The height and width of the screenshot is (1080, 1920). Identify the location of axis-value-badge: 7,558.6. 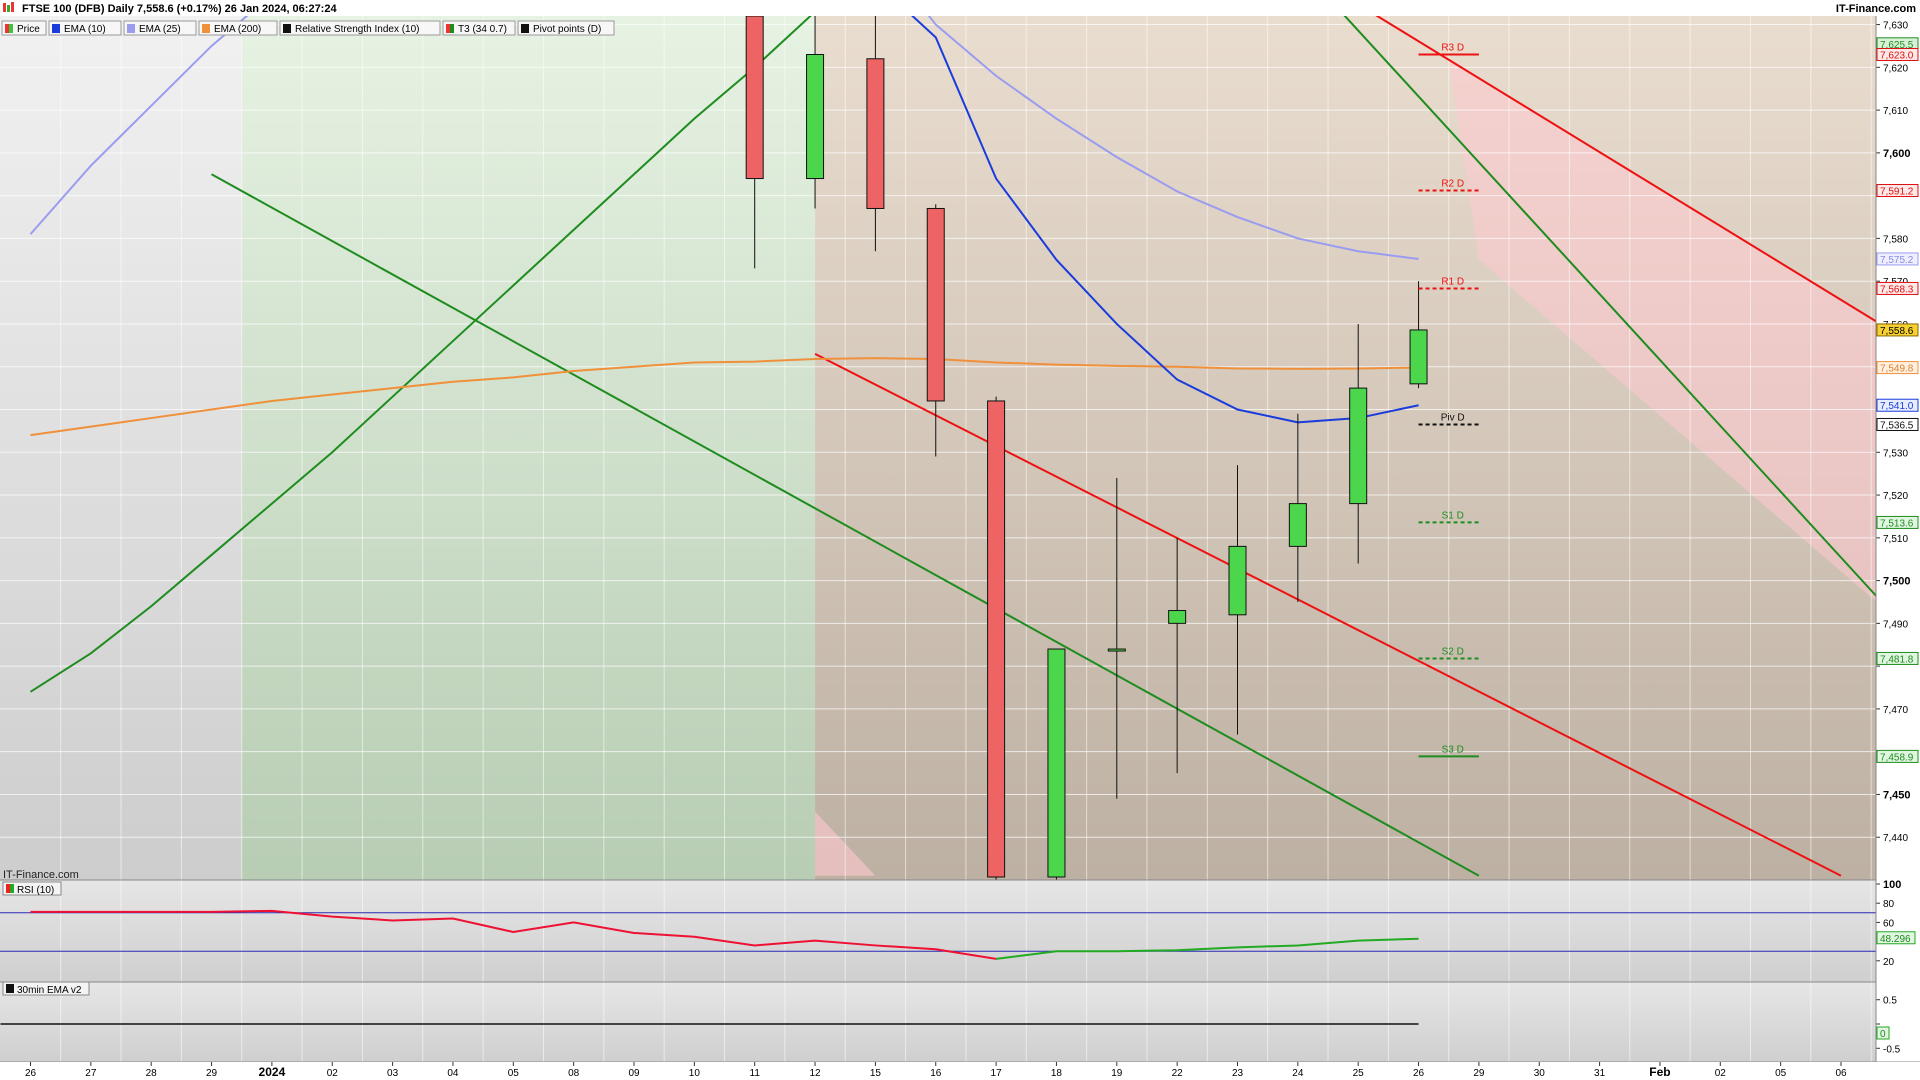
(1897, 330).